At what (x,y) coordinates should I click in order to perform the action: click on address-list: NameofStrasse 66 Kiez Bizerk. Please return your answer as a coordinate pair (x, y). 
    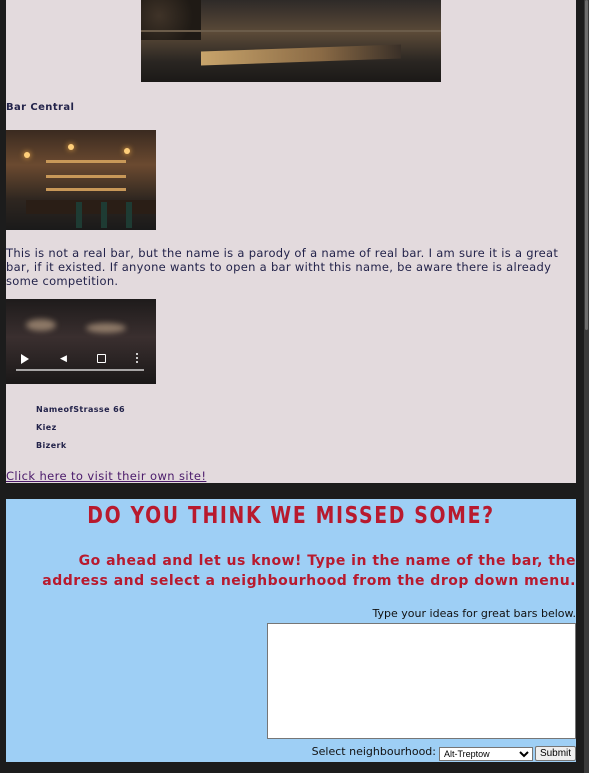
    Looking at the image, I should click on (80, 431).